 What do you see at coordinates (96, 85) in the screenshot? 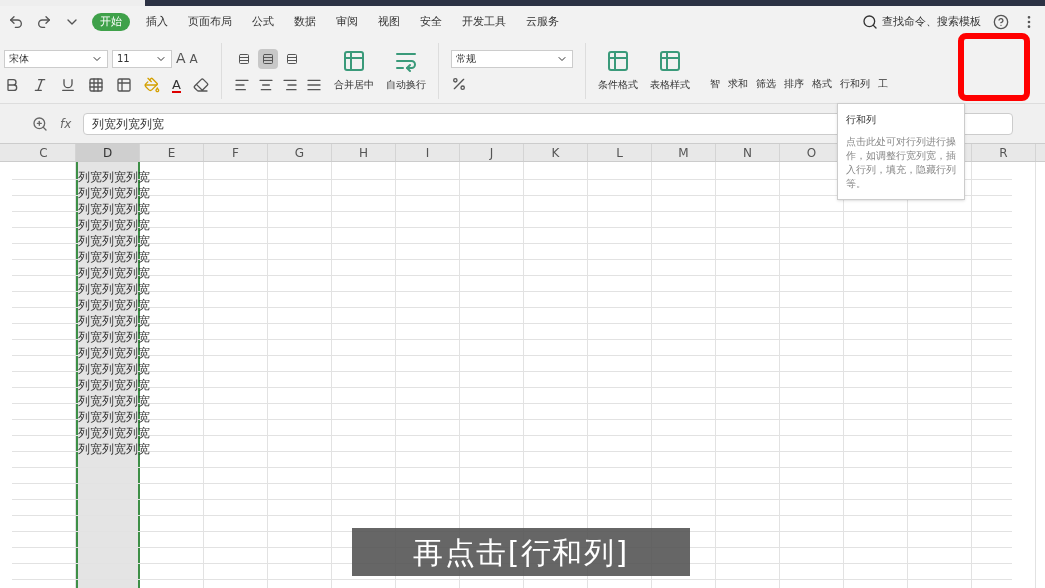
I see `border-icon` at bounding box center [96, 85].